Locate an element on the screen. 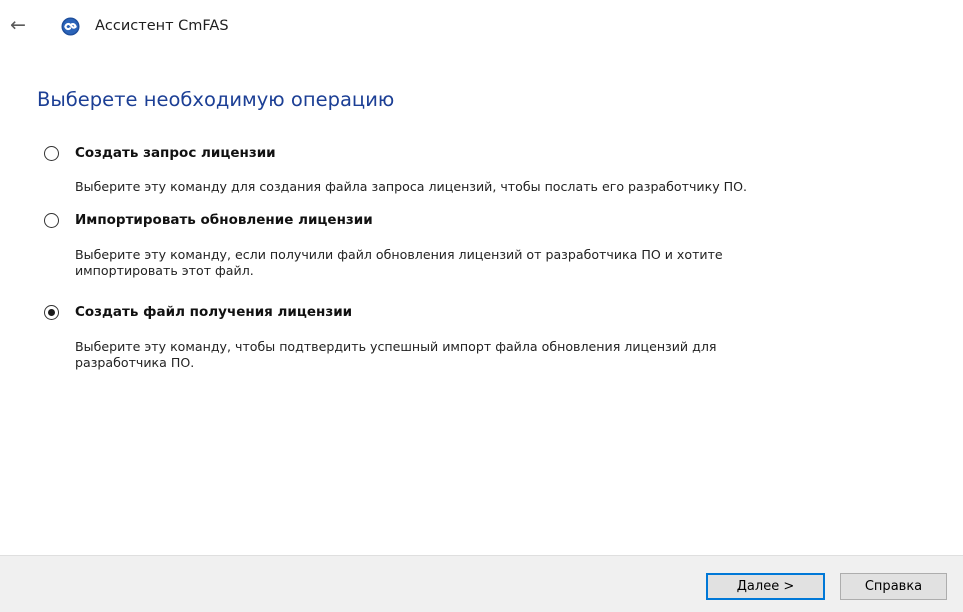  option-label: Импортировать обновление лицензии is located at coordinates (224, 220).